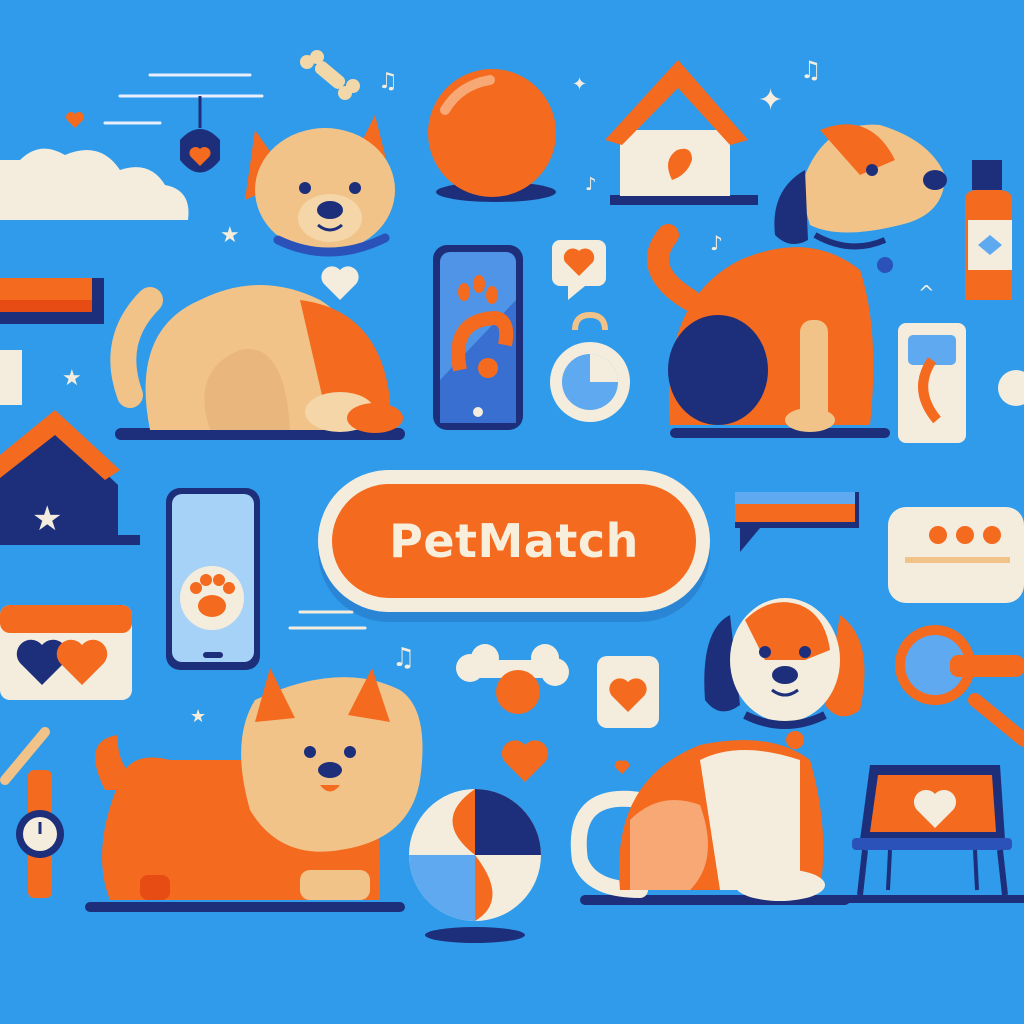 The height and width of the screenshot is (1024, 1024). I want to click on magnifier-icon, so click(959, 686).